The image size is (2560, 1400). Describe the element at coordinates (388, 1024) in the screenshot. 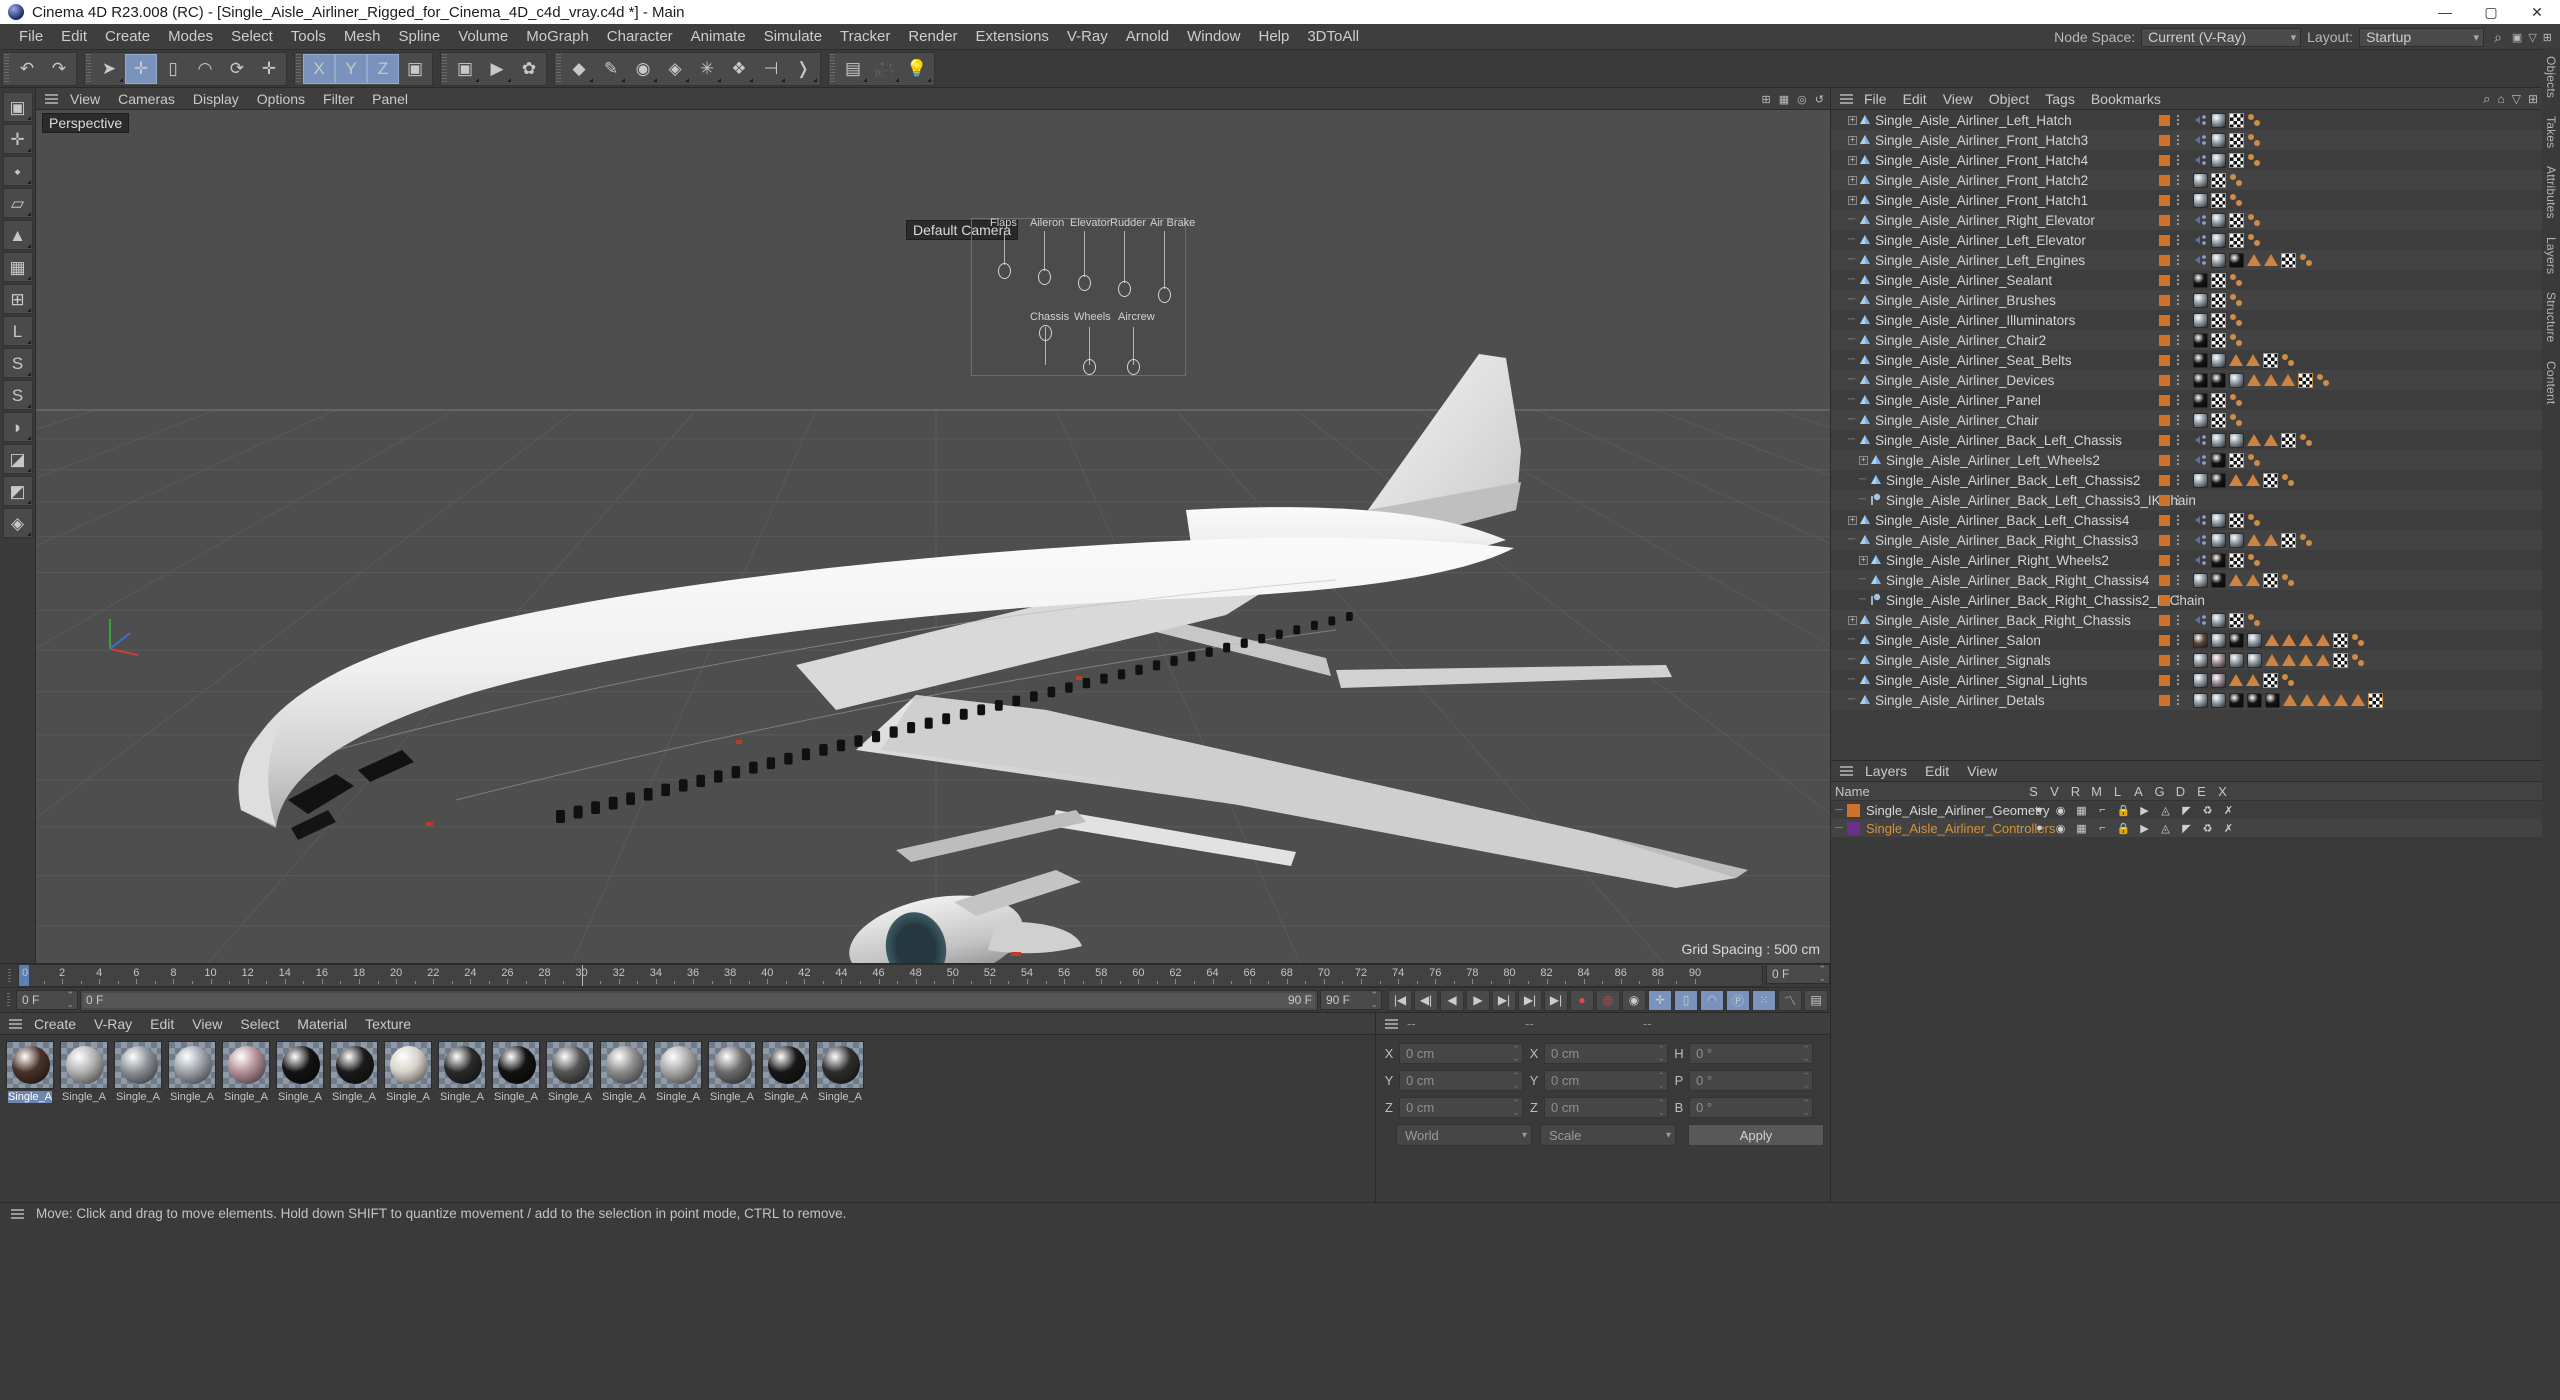

I see `material-menu-texture: Texture` at that location.